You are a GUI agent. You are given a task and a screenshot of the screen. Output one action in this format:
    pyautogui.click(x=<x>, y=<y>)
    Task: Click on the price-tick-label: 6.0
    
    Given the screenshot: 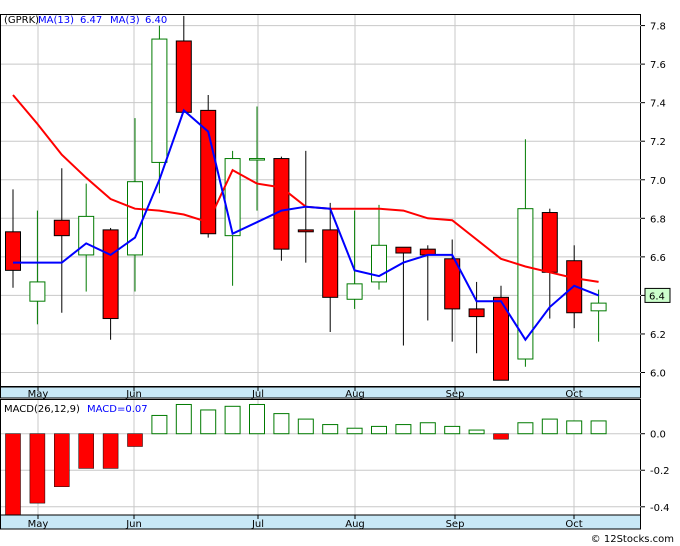 What is the action you would take?
    pyautogui.click(x=658, y=374)
    